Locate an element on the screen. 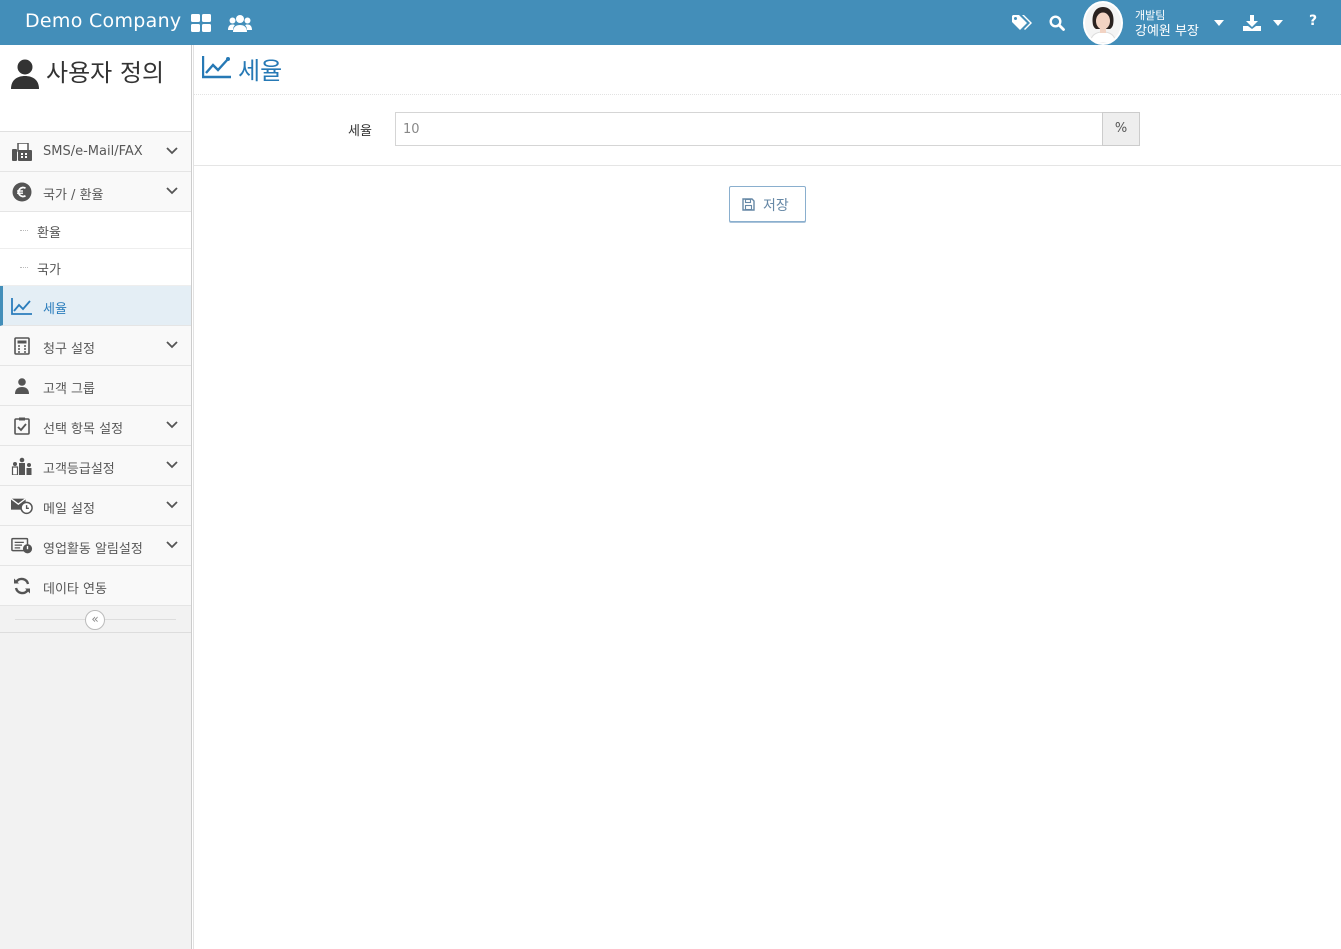  sidebar-item-label: 청구 설정 is located at coordinates (69, 349).